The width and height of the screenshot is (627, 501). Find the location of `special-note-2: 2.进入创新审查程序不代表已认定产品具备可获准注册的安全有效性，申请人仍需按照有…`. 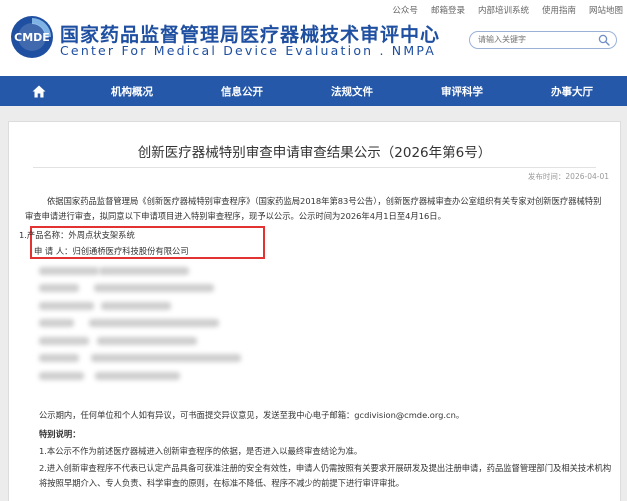

special-note-2: 2.进入创新审查程序不代表已认定产品具备可获准注册的安全有效性，申请人仍需按照有… is located at coordinates (325, 475).